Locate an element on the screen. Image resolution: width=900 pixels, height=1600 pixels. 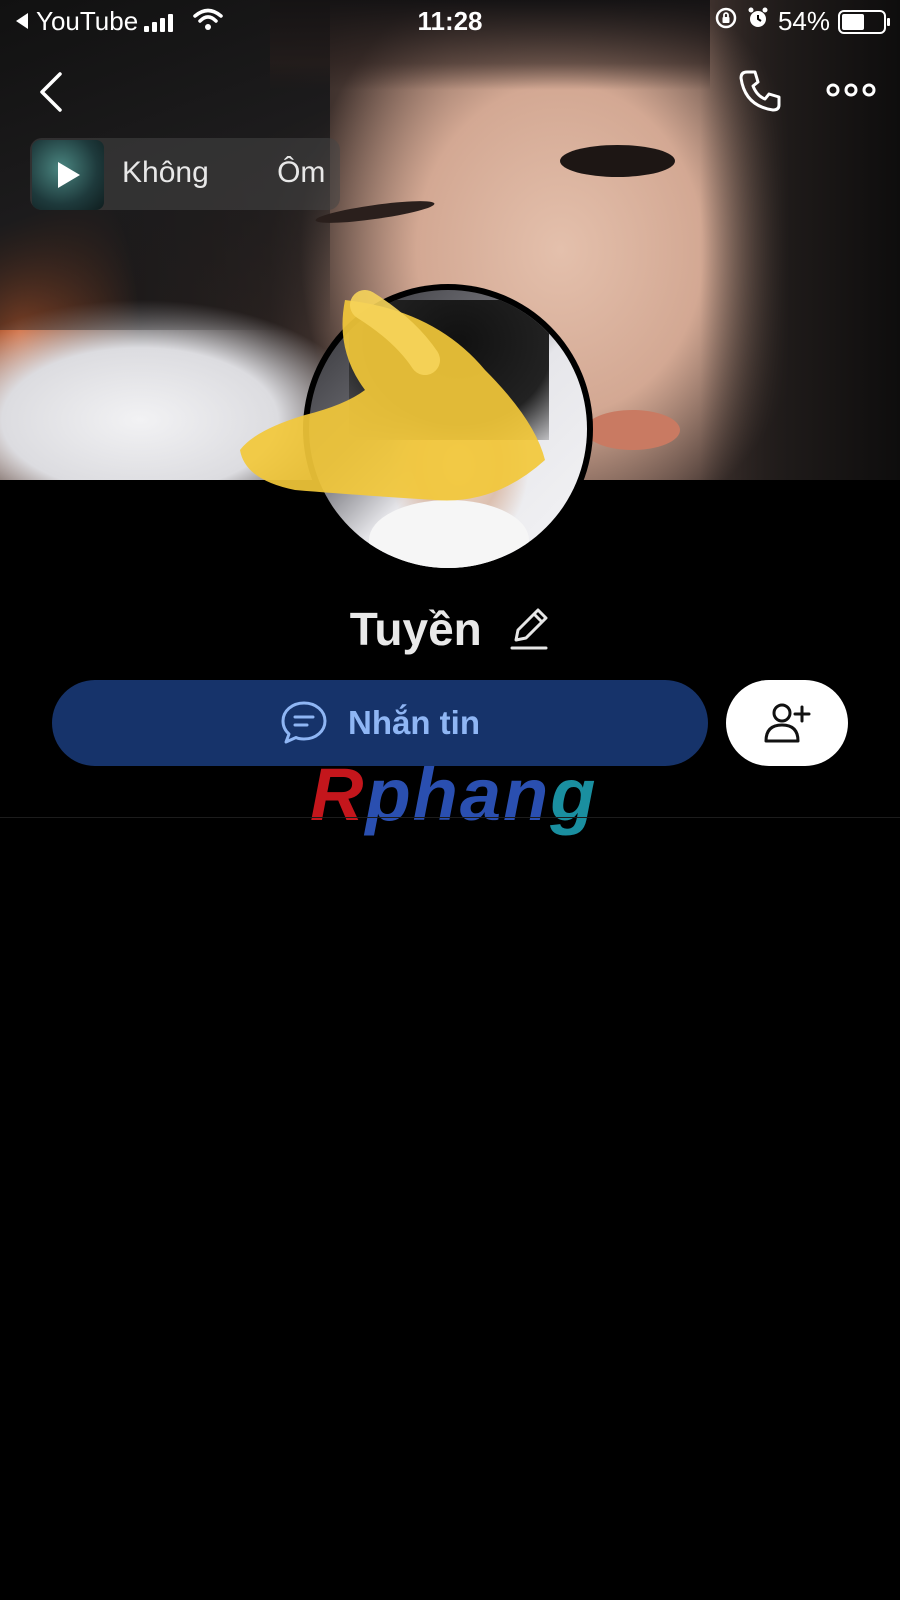
phone-icon is located at coordinates (760, 91).